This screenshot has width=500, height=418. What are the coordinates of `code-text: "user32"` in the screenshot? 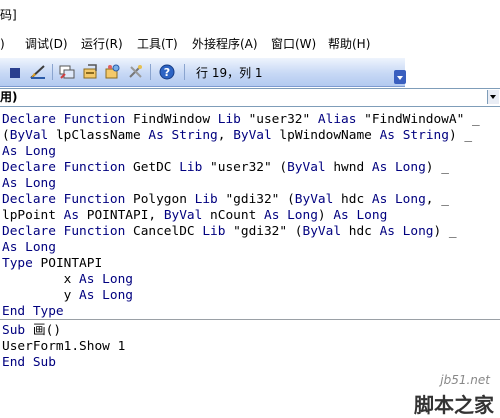 It's located at (279, 119).